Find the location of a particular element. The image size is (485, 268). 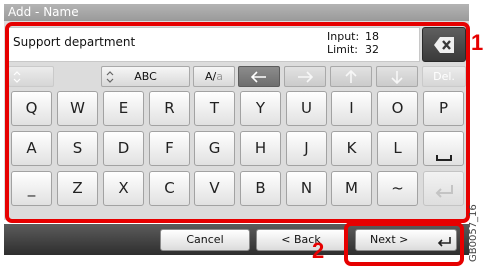

next-label: Next > is located at coordinates (389, 239).